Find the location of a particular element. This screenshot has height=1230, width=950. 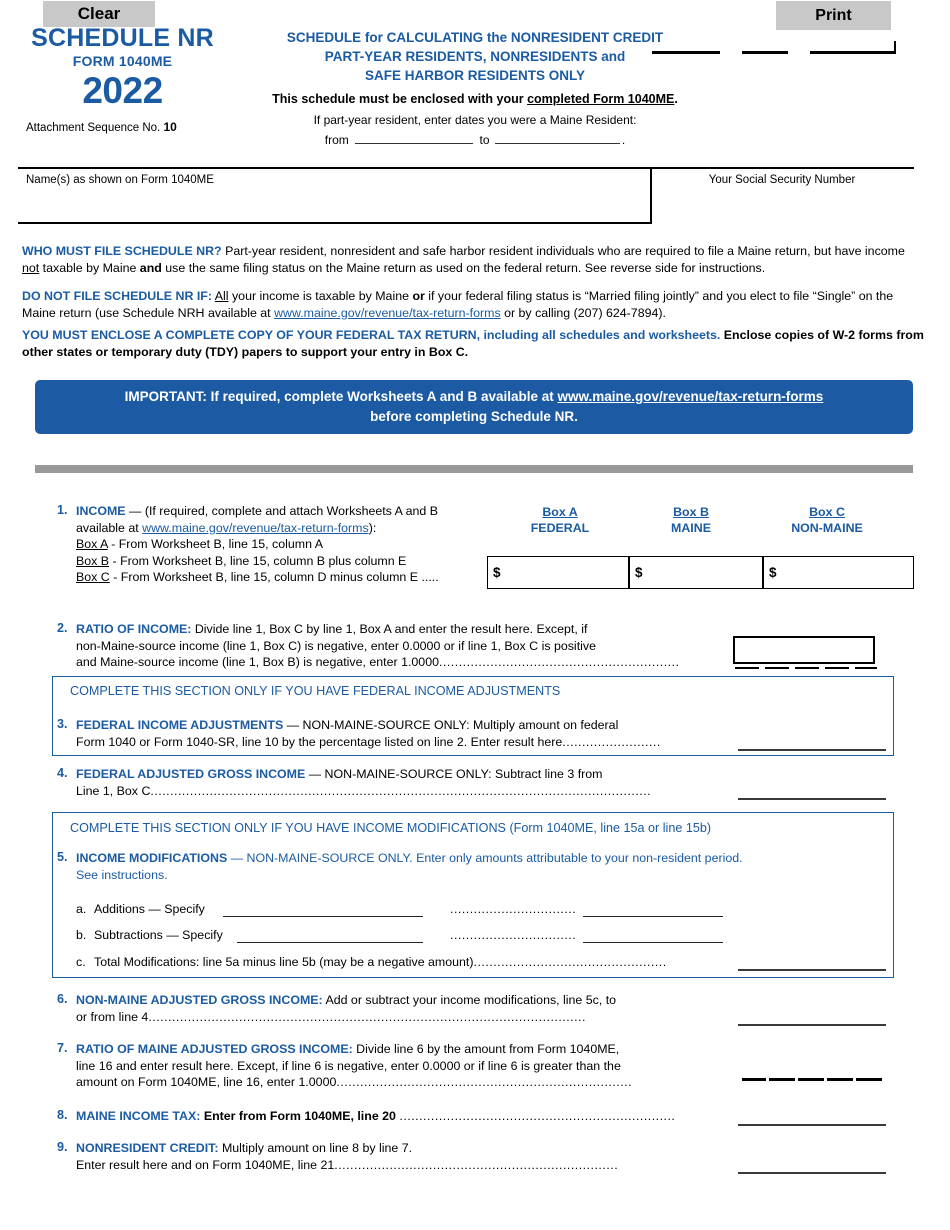

line-5a-amount-input is located at coordinates (653, 917).